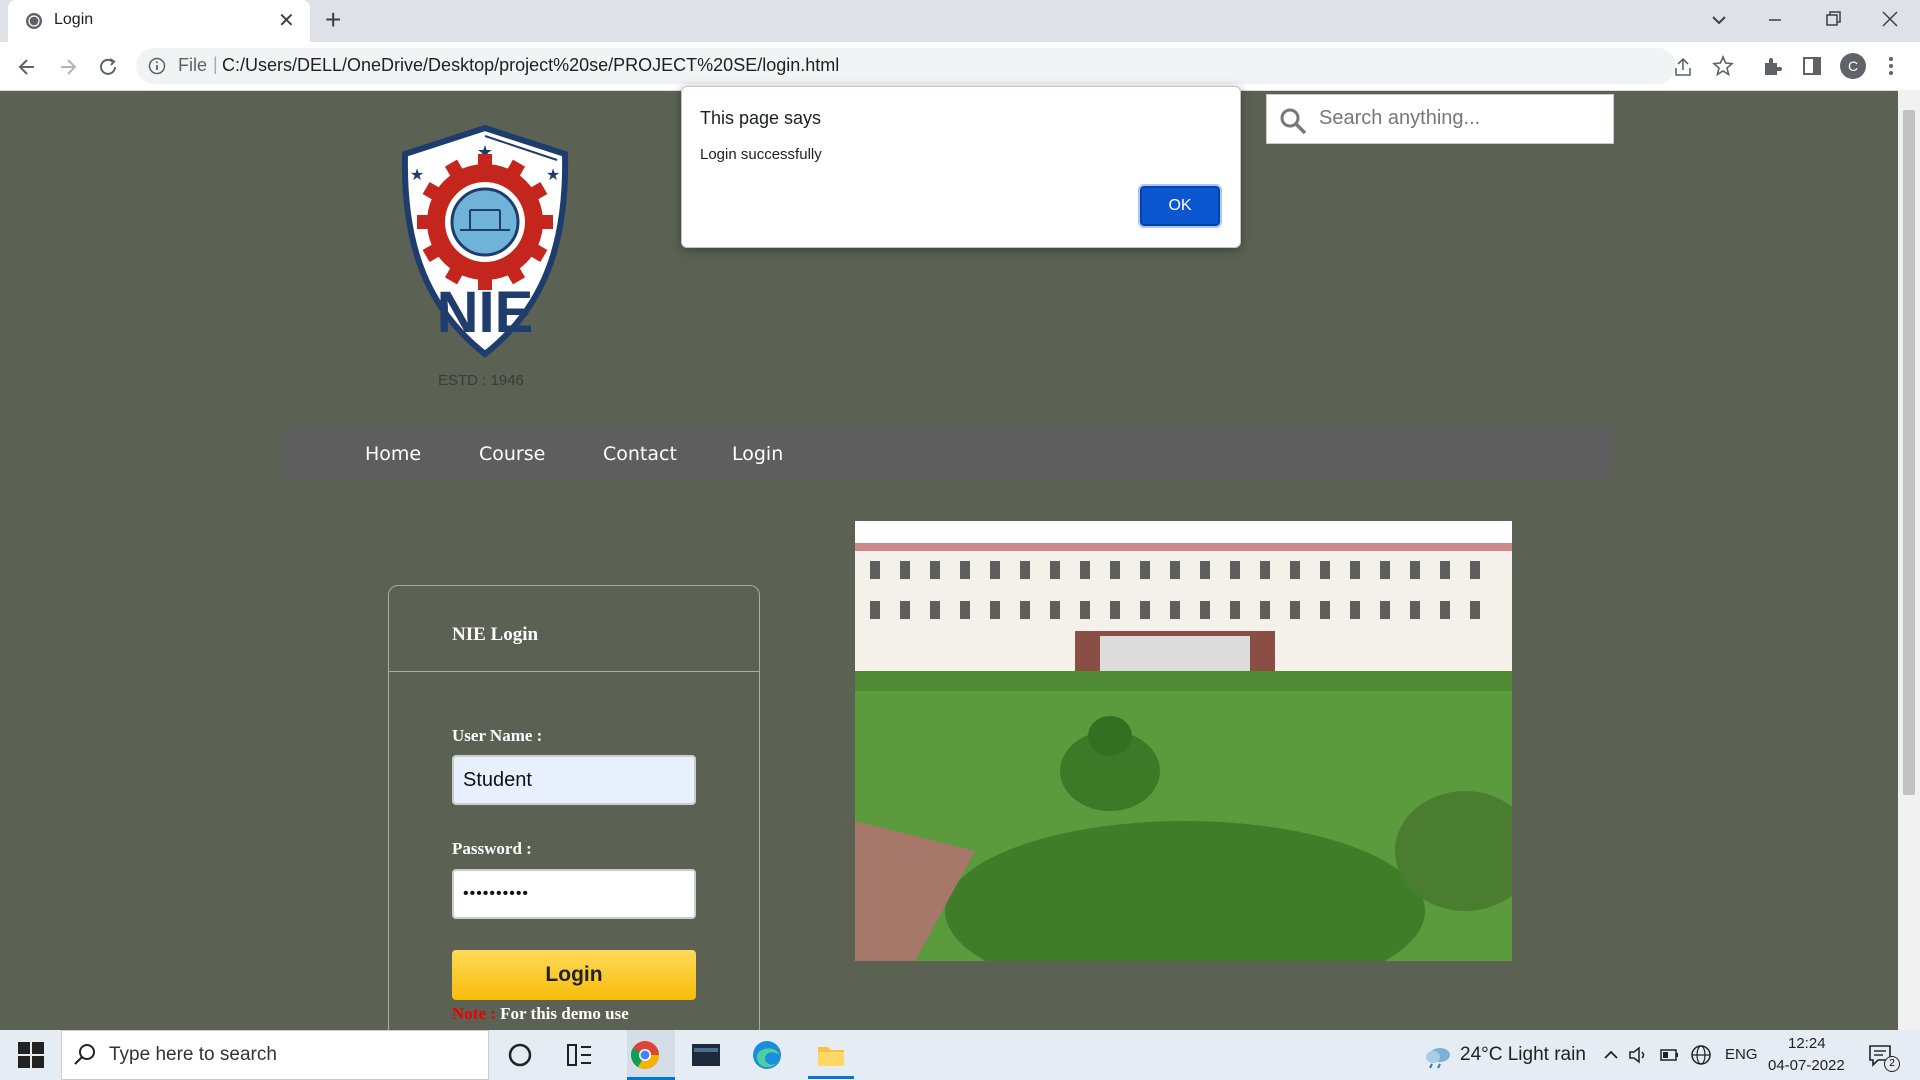 This screenshot has height=1080, width=1920. What do you see at coordinates (492, 848) in the screenshot?
I see `password-label: Password :` at bounding box center [492, 848].